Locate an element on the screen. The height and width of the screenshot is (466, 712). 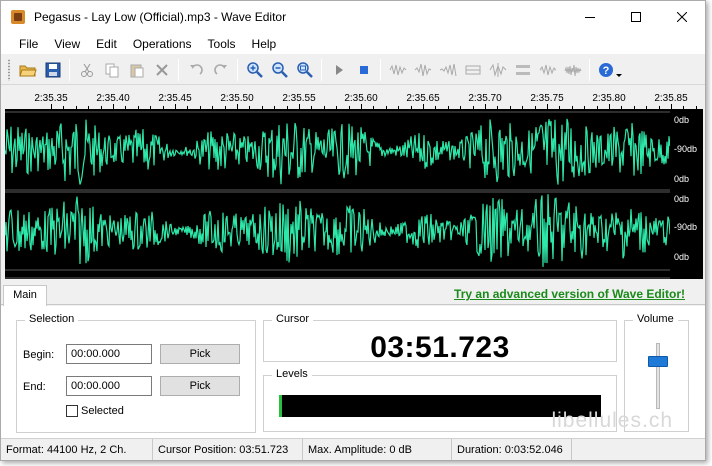
echo-button is located at coordinates (473, 70).